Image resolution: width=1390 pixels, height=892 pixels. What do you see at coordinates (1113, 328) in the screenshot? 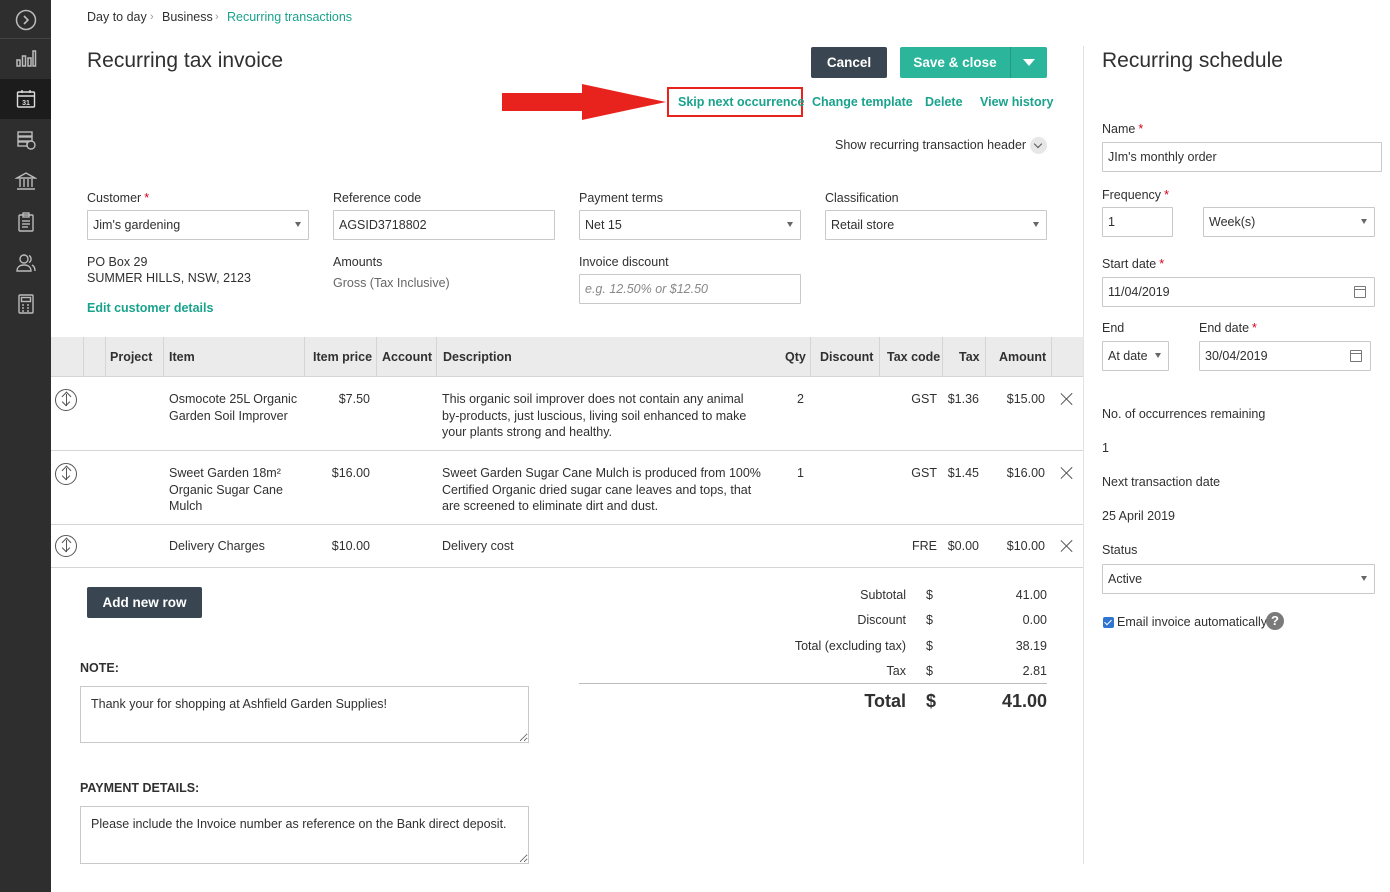
I see `end-label: End` at bounding box center [1113, 328].